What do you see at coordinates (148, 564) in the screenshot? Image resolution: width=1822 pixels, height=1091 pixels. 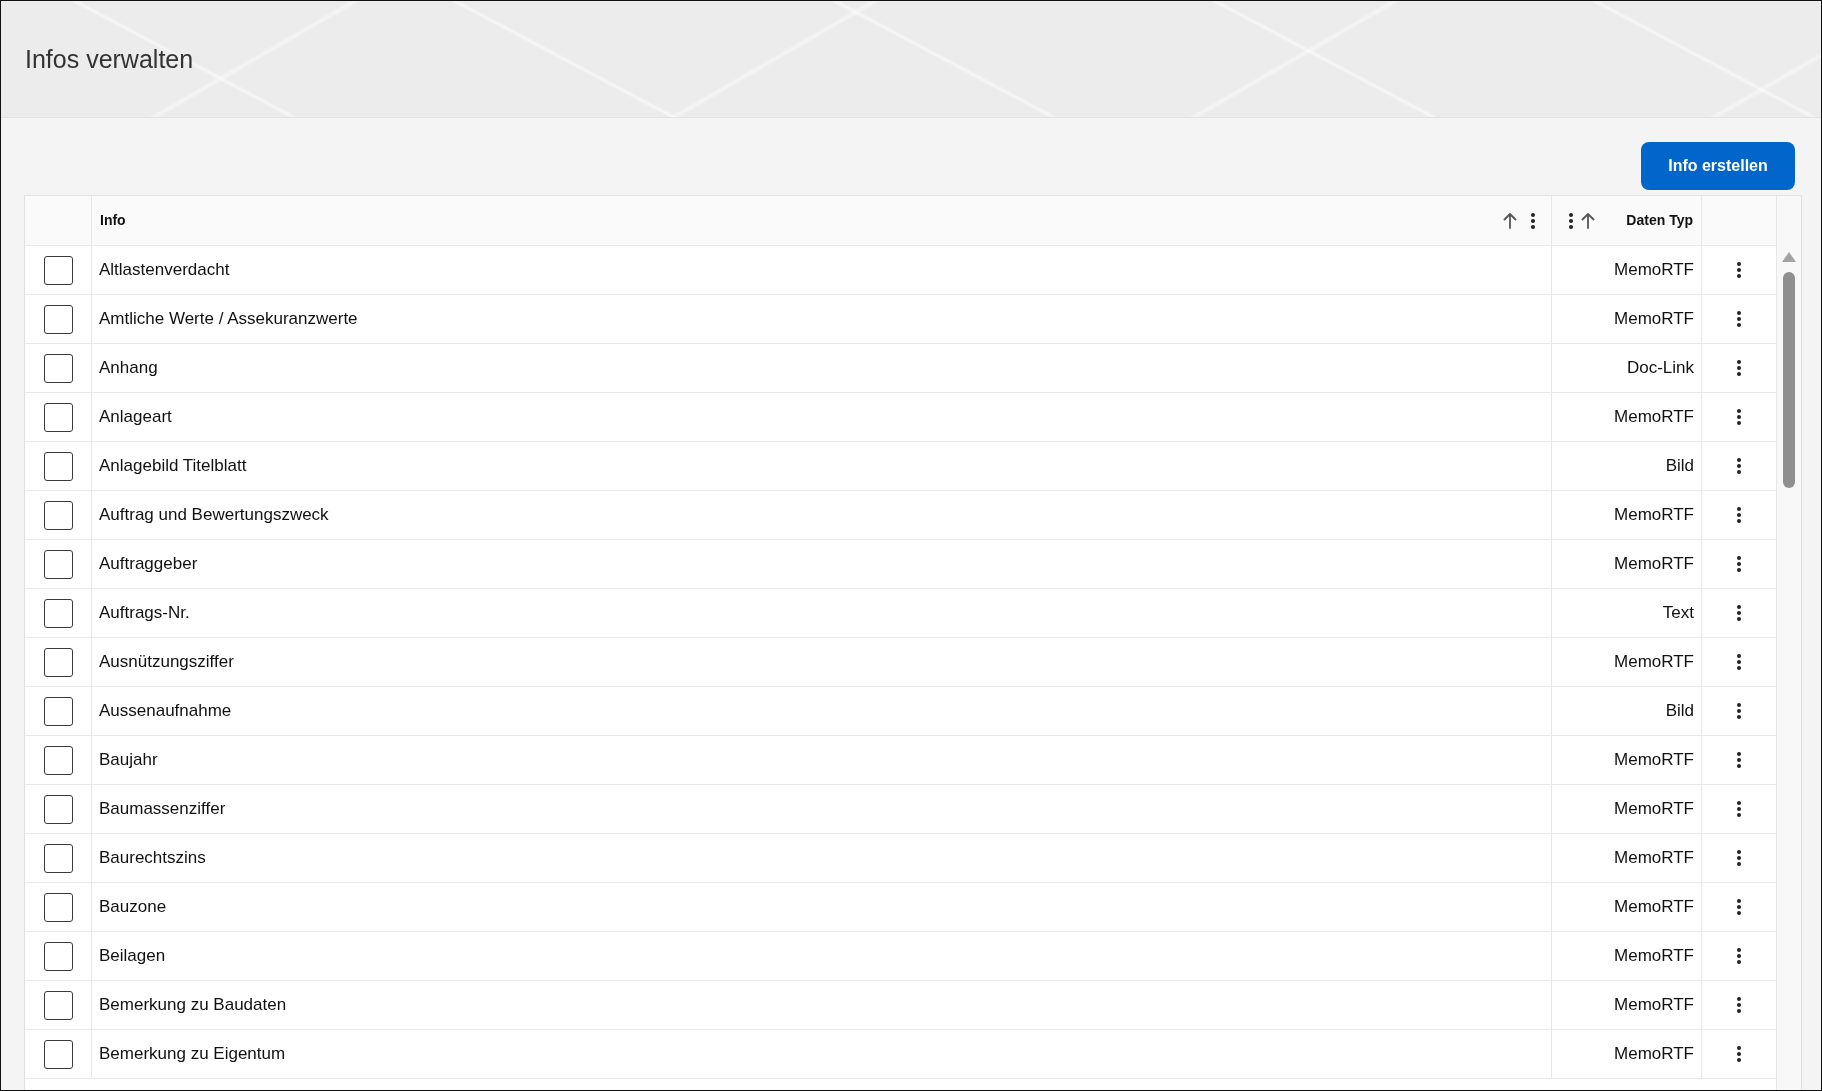 I see `info-name: Auftraggeber` at bounding box center [148, 564].